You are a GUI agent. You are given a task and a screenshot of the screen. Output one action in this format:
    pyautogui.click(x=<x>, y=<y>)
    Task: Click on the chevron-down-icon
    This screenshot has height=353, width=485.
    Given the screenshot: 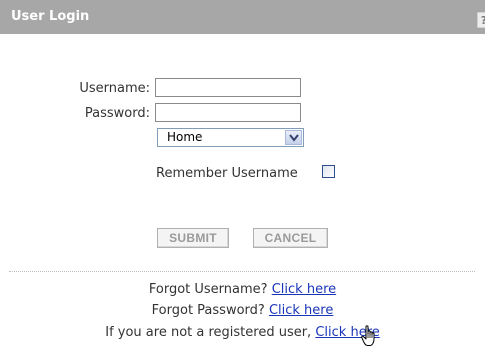 What is the action you would take?
    pyautogui.click(x=293, y=137)
    